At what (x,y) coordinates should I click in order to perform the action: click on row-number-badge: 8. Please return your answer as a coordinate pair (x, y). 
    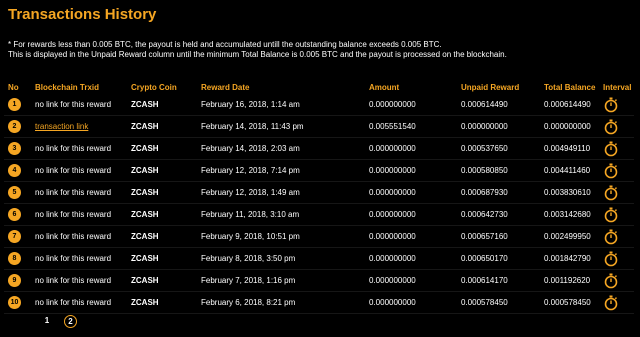
    Looking at the image, I should click on (14, 258).